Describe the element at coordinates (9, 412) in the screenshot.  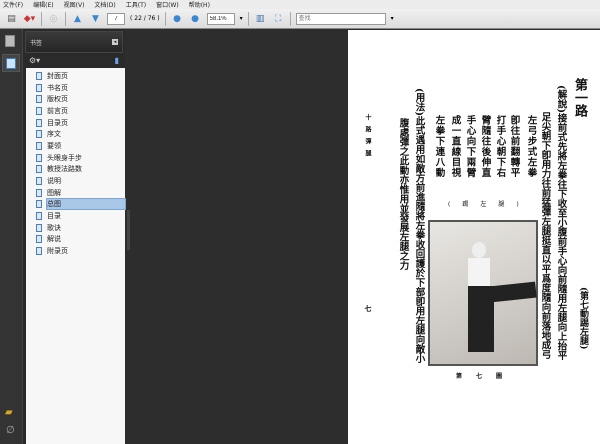
I see `comments-icon: ▰` at that location.